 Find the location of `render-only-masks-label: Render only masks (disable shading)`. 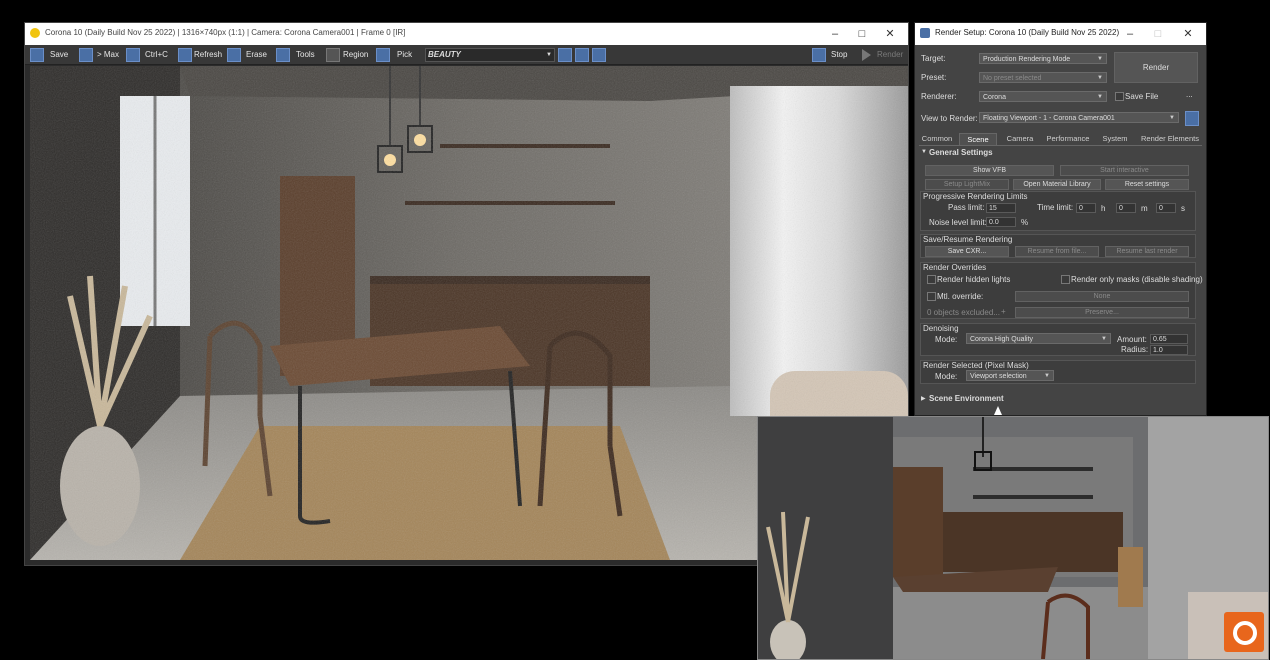

render-only-masks-label: Render only masks (disable shading) is located at coordinates (1137, 279).